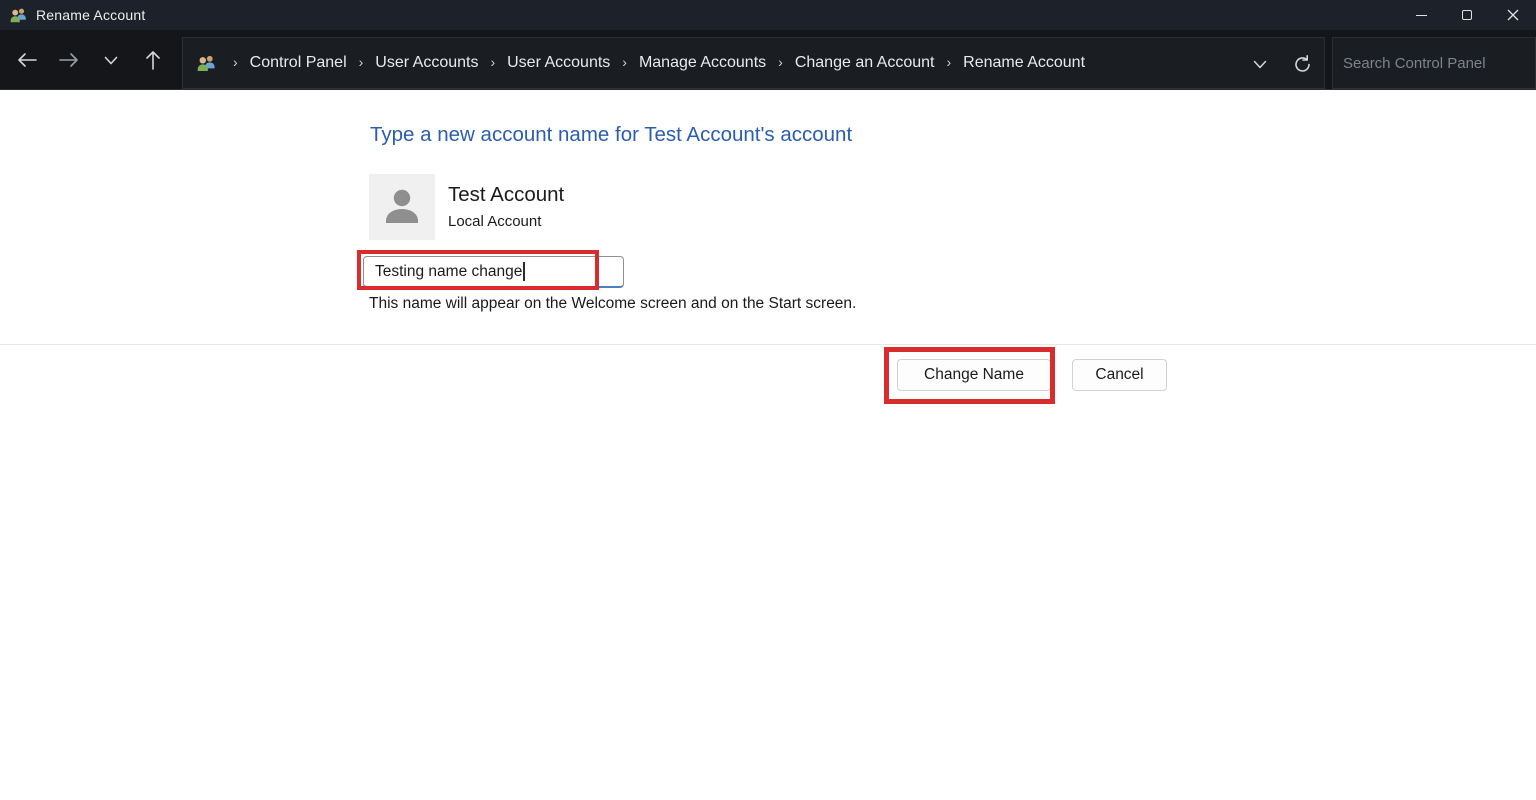  Describe the element at coordinates (495, 221) in the screenshot. I see `account-type-label: Local Account` at that location.